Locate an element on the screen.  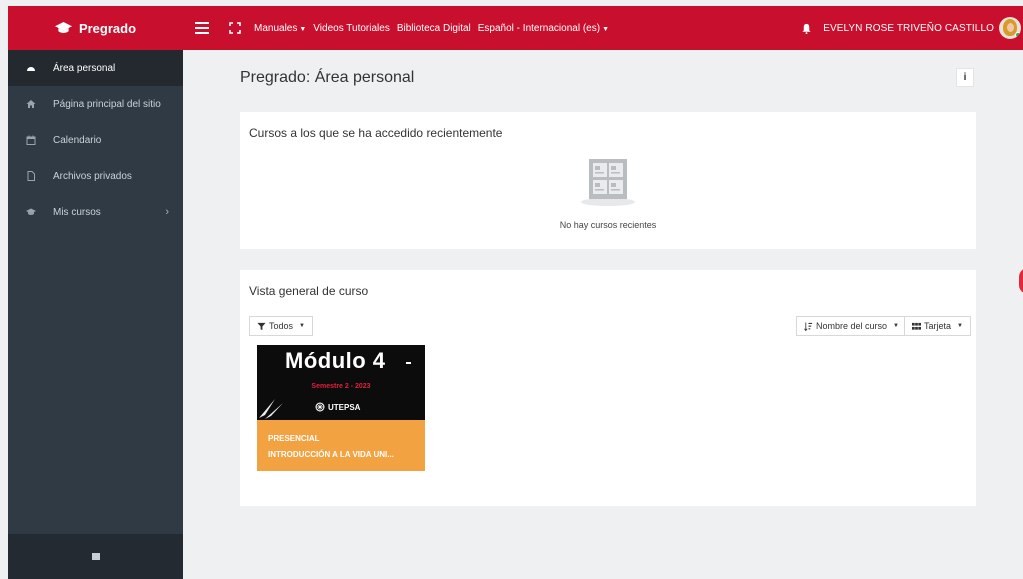
claw-marks-graphic is located at coordinates (271, 409).